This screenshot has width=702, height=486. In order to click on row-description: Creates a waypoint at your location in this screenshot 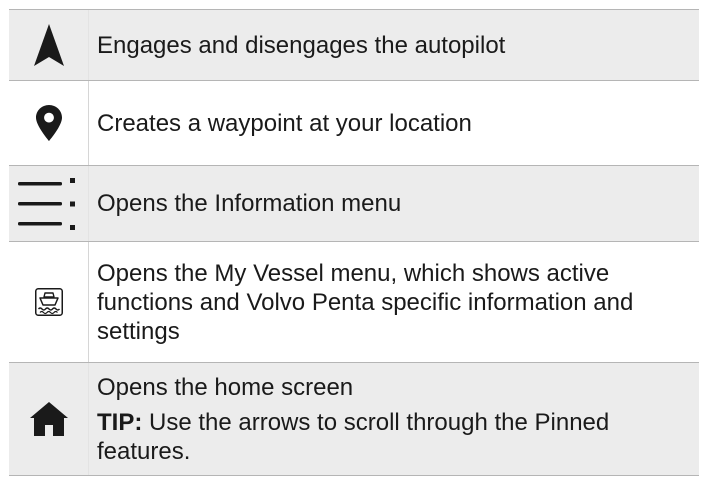, I will do `click(284, 123)`.